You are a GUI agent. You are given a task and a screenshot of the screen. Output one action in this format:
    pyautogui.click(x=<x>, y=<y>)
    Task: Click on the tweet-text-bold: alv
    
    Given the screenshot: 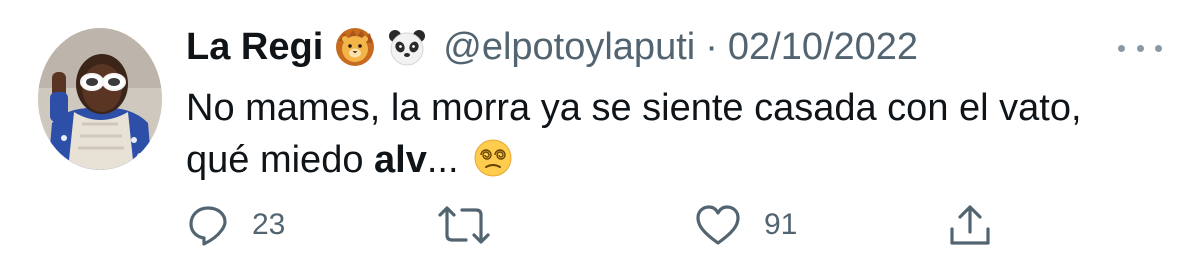 What is the action you would take?
    pyautogui.click(x=400, y=160)
    